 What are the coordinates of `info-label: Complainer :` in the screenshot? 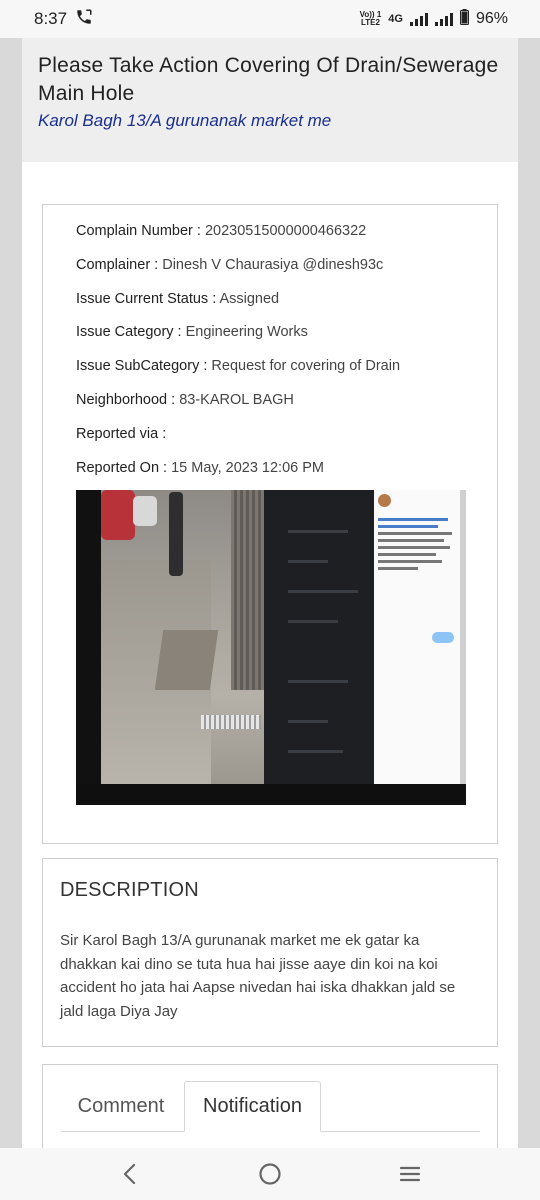 It's located at (117, 264).